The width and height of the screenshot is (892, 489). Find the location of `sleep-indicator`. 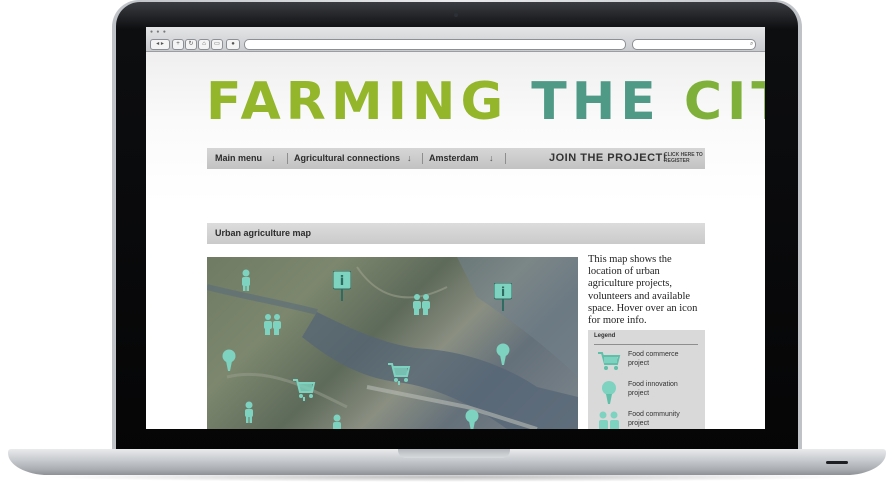

sleep-indicator is located at coordinates (837, 462).